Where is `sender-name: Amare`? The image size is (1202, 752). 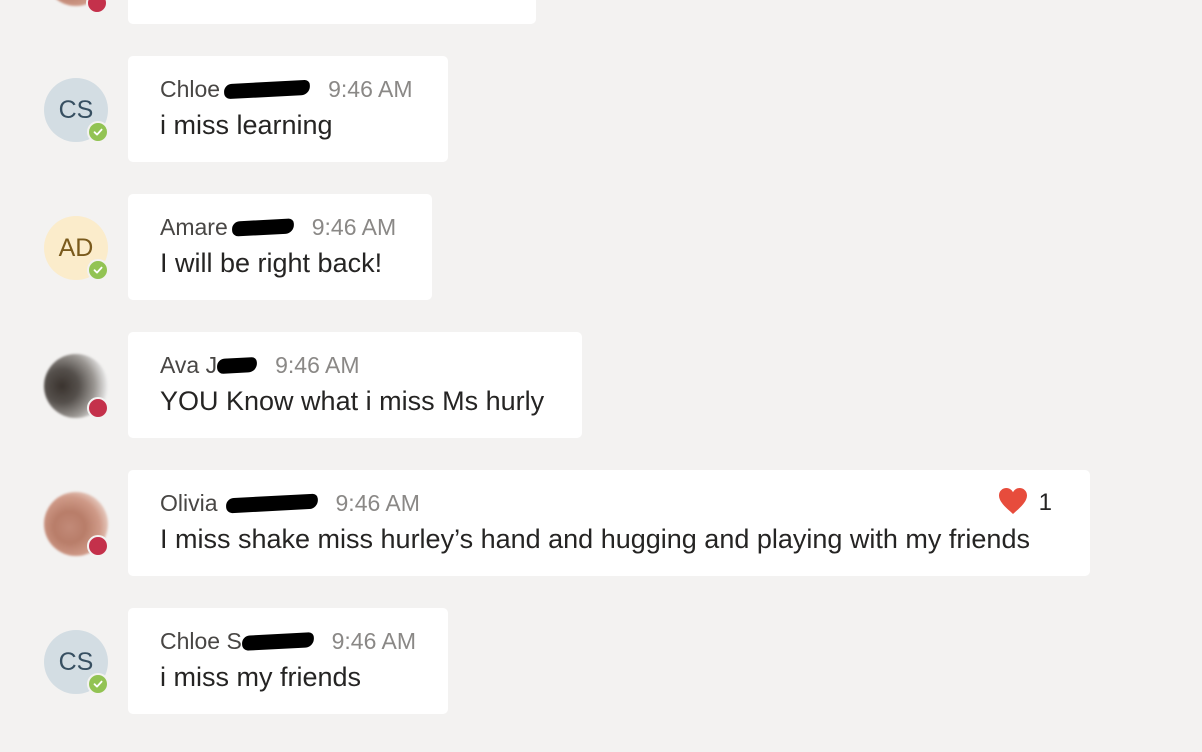 sender-name: Amare is located at coordinates (194, 227).